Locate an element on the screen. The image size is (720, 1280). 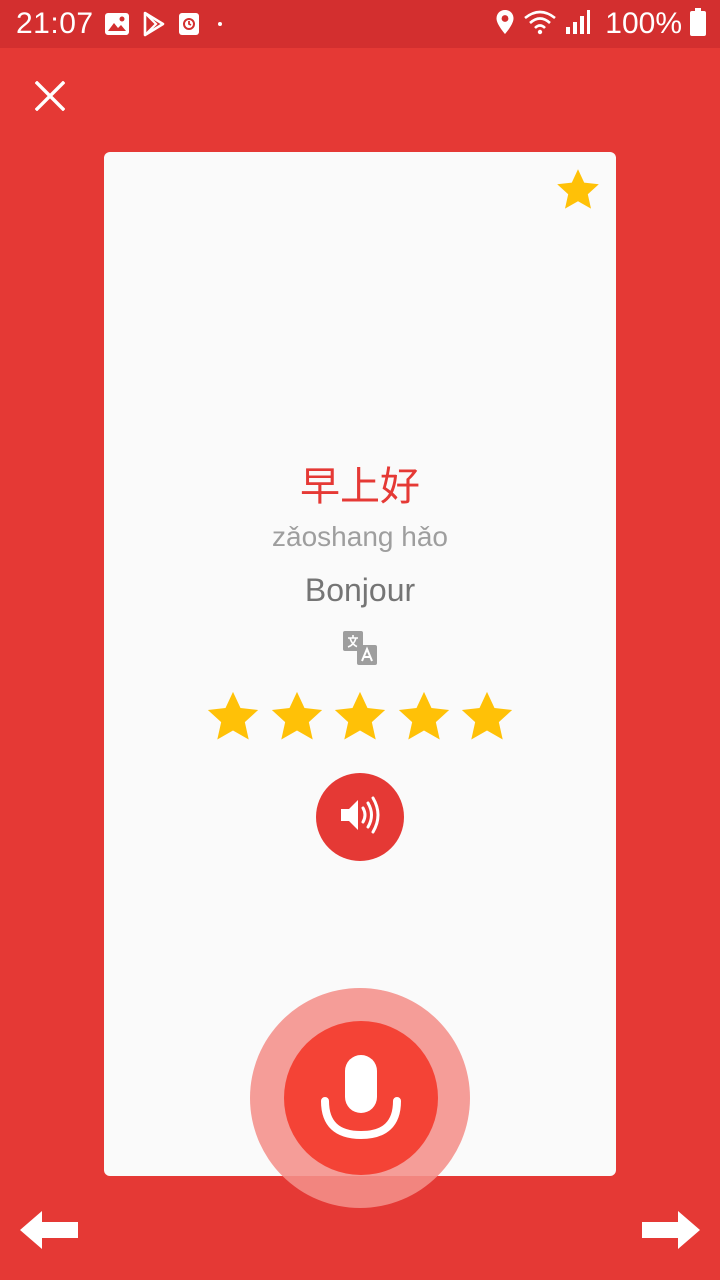
signal-icon is located at coordinates (578, 24).